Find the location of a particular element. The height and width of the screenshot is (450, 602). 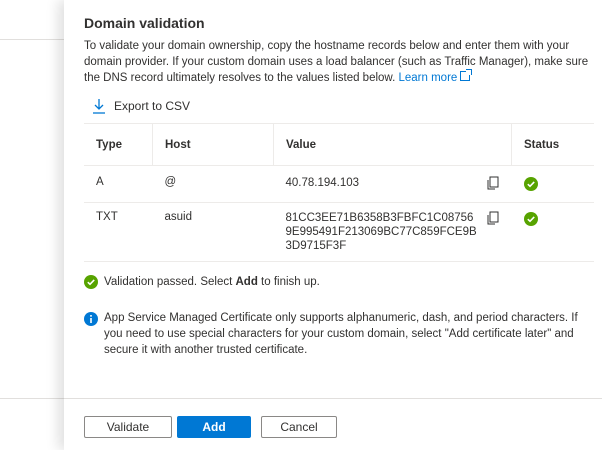

export-csv-label: Export to CSV is located at coordinates (152, 106).